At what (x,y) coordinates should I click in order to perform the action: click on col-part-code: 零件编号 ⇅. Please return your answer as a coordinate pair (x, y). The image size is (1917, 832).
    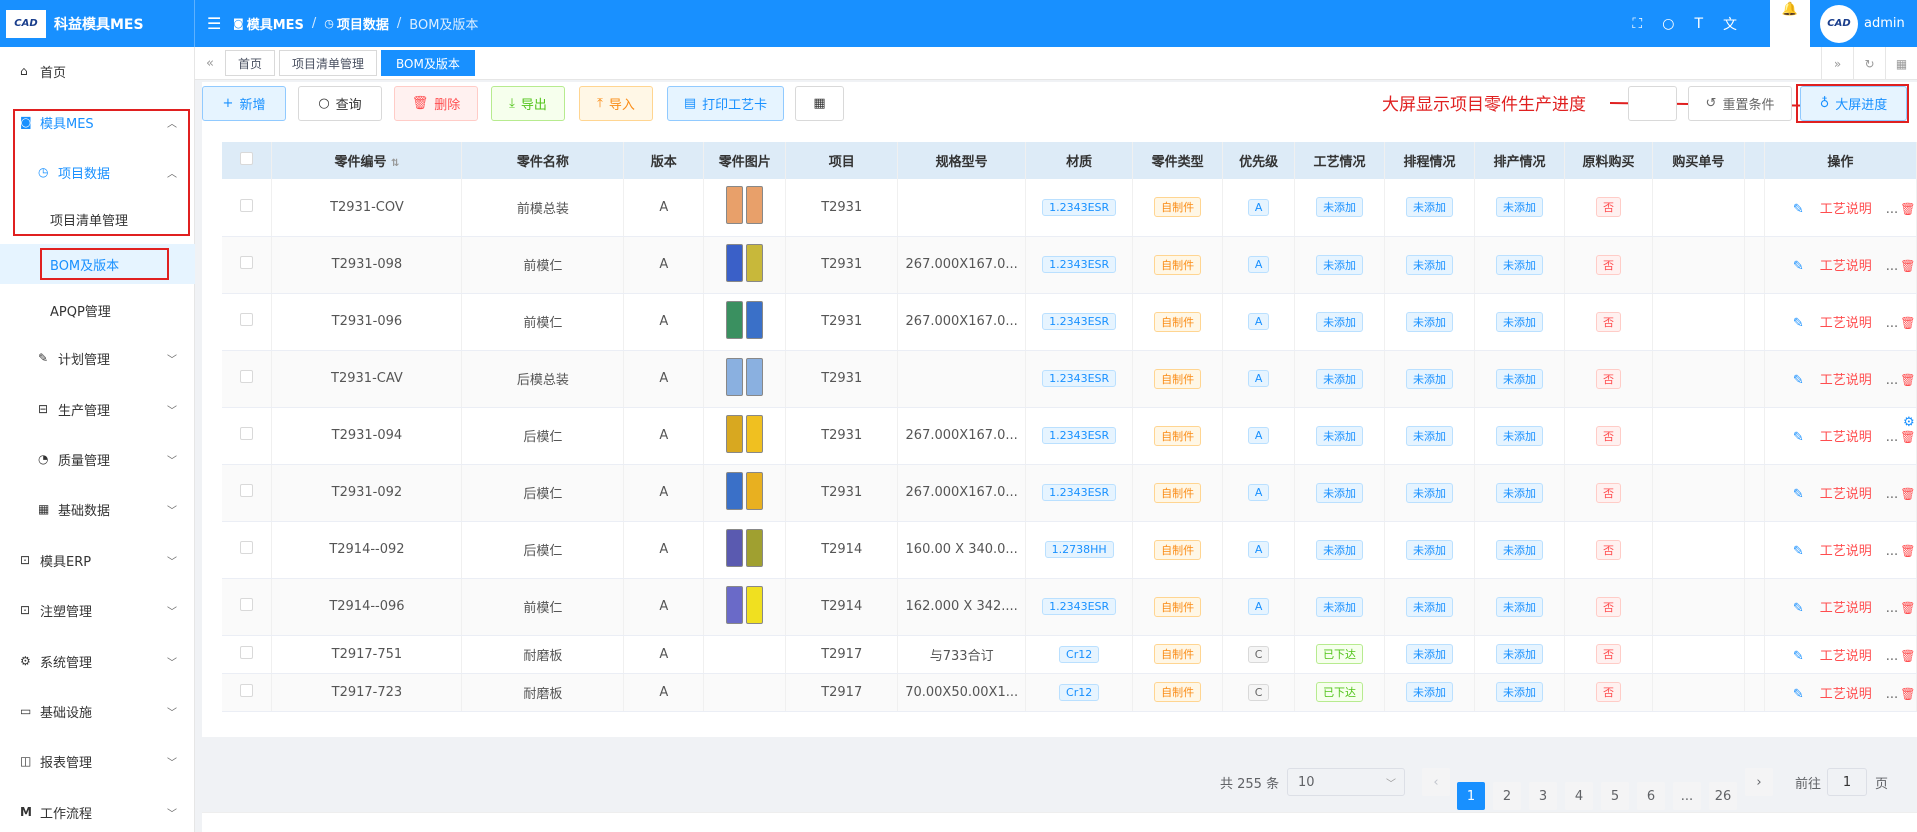
    Looking at the image, I should click on (367, 160).